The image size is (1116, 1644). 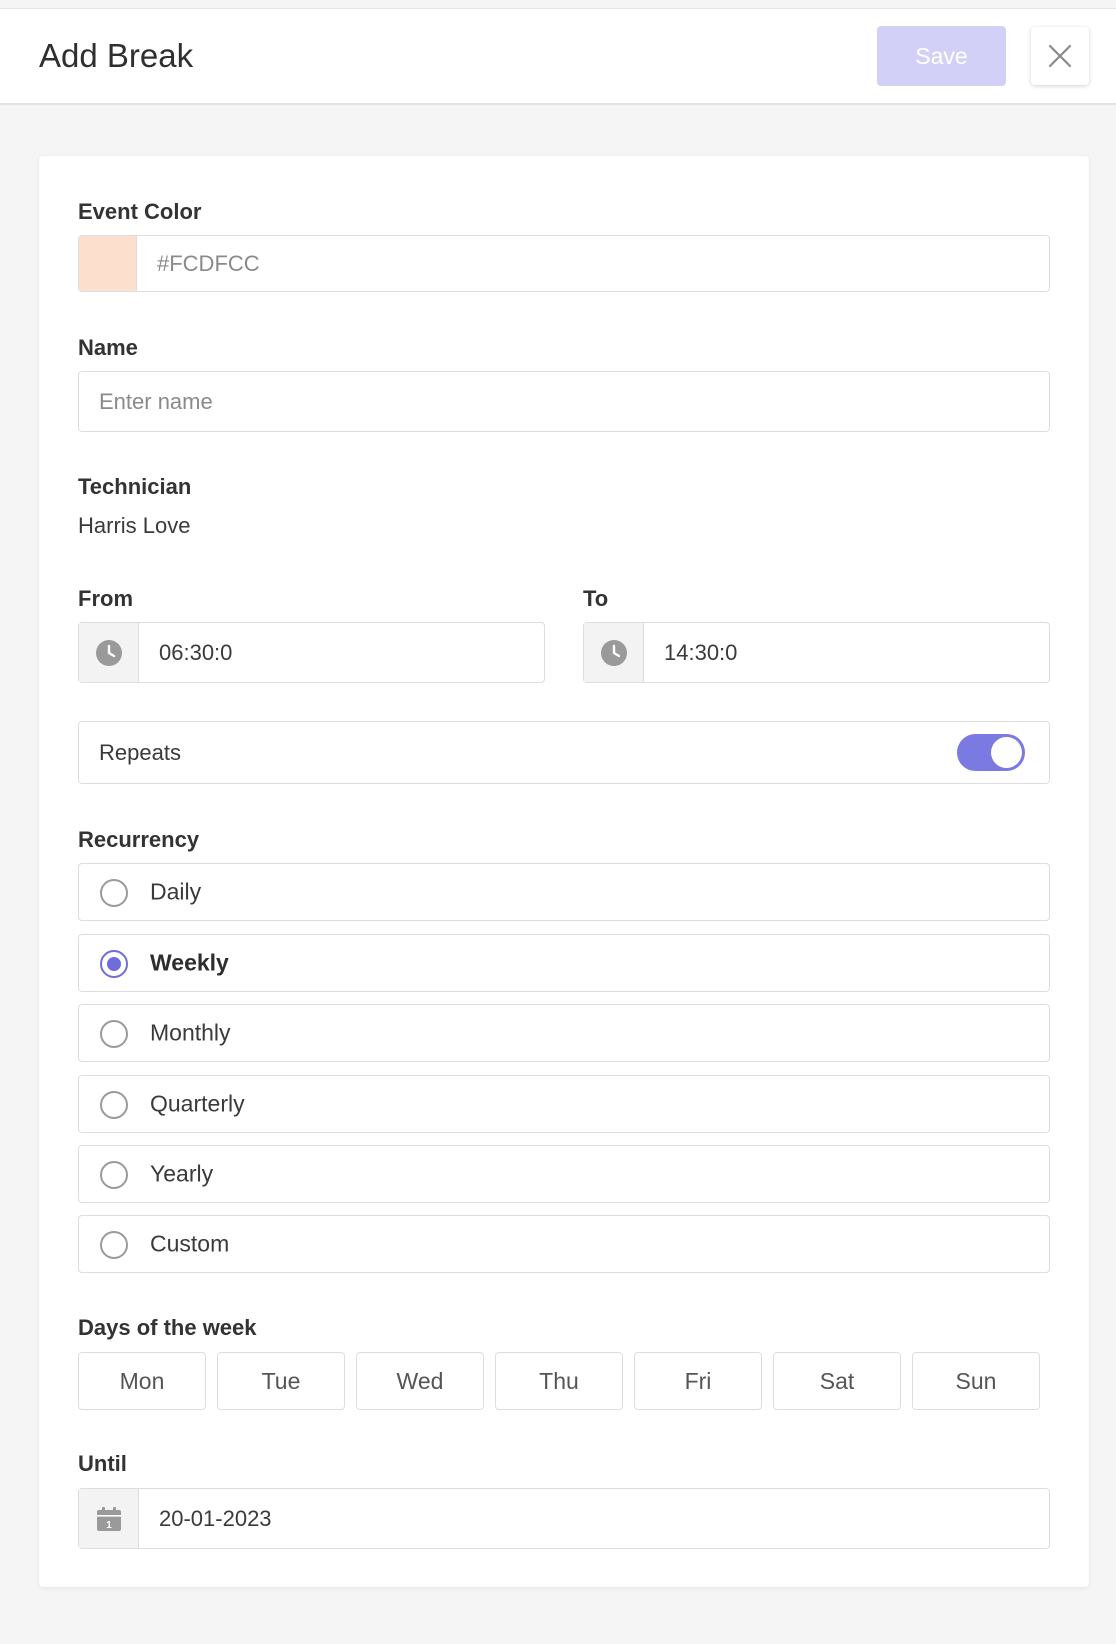 What do you see at coordinates (564, 1518) in the screenshot?
I see `until-date-field: 1 20-01-2023` at bounding box center [564, 1518].